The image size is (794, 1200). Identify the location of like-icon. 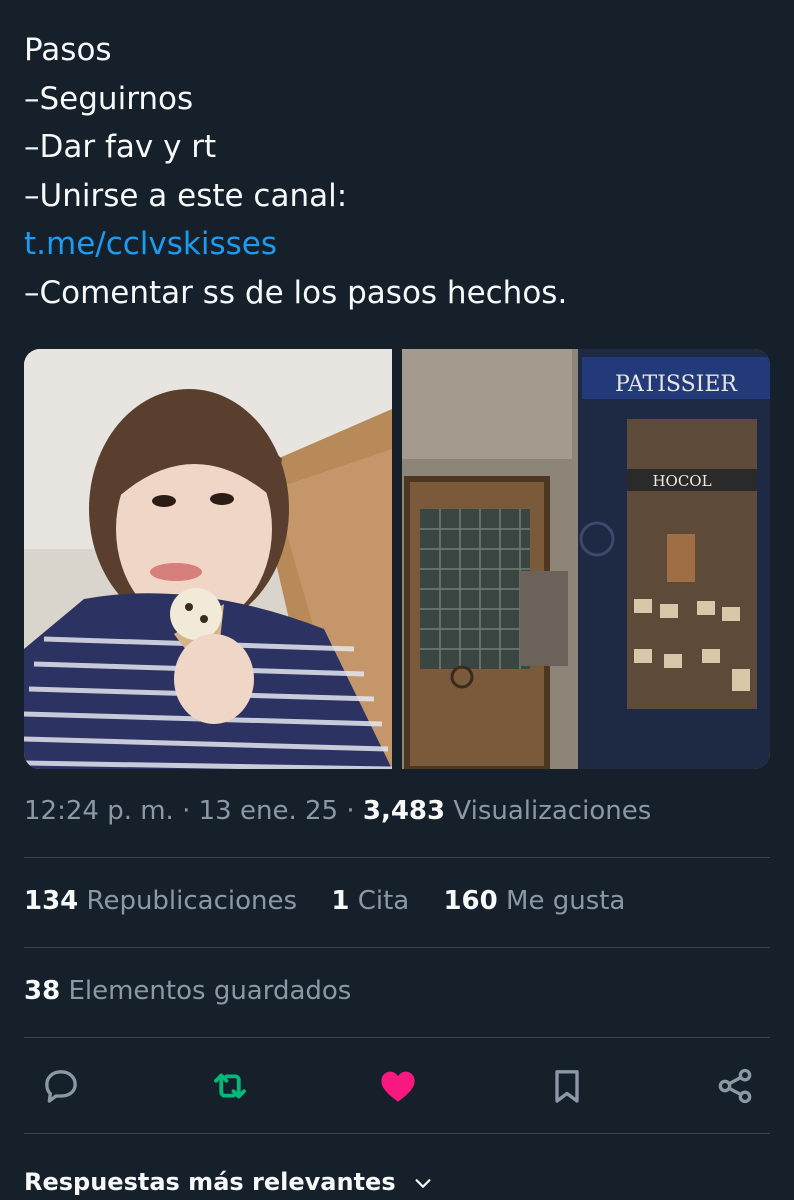
(398, 1086).